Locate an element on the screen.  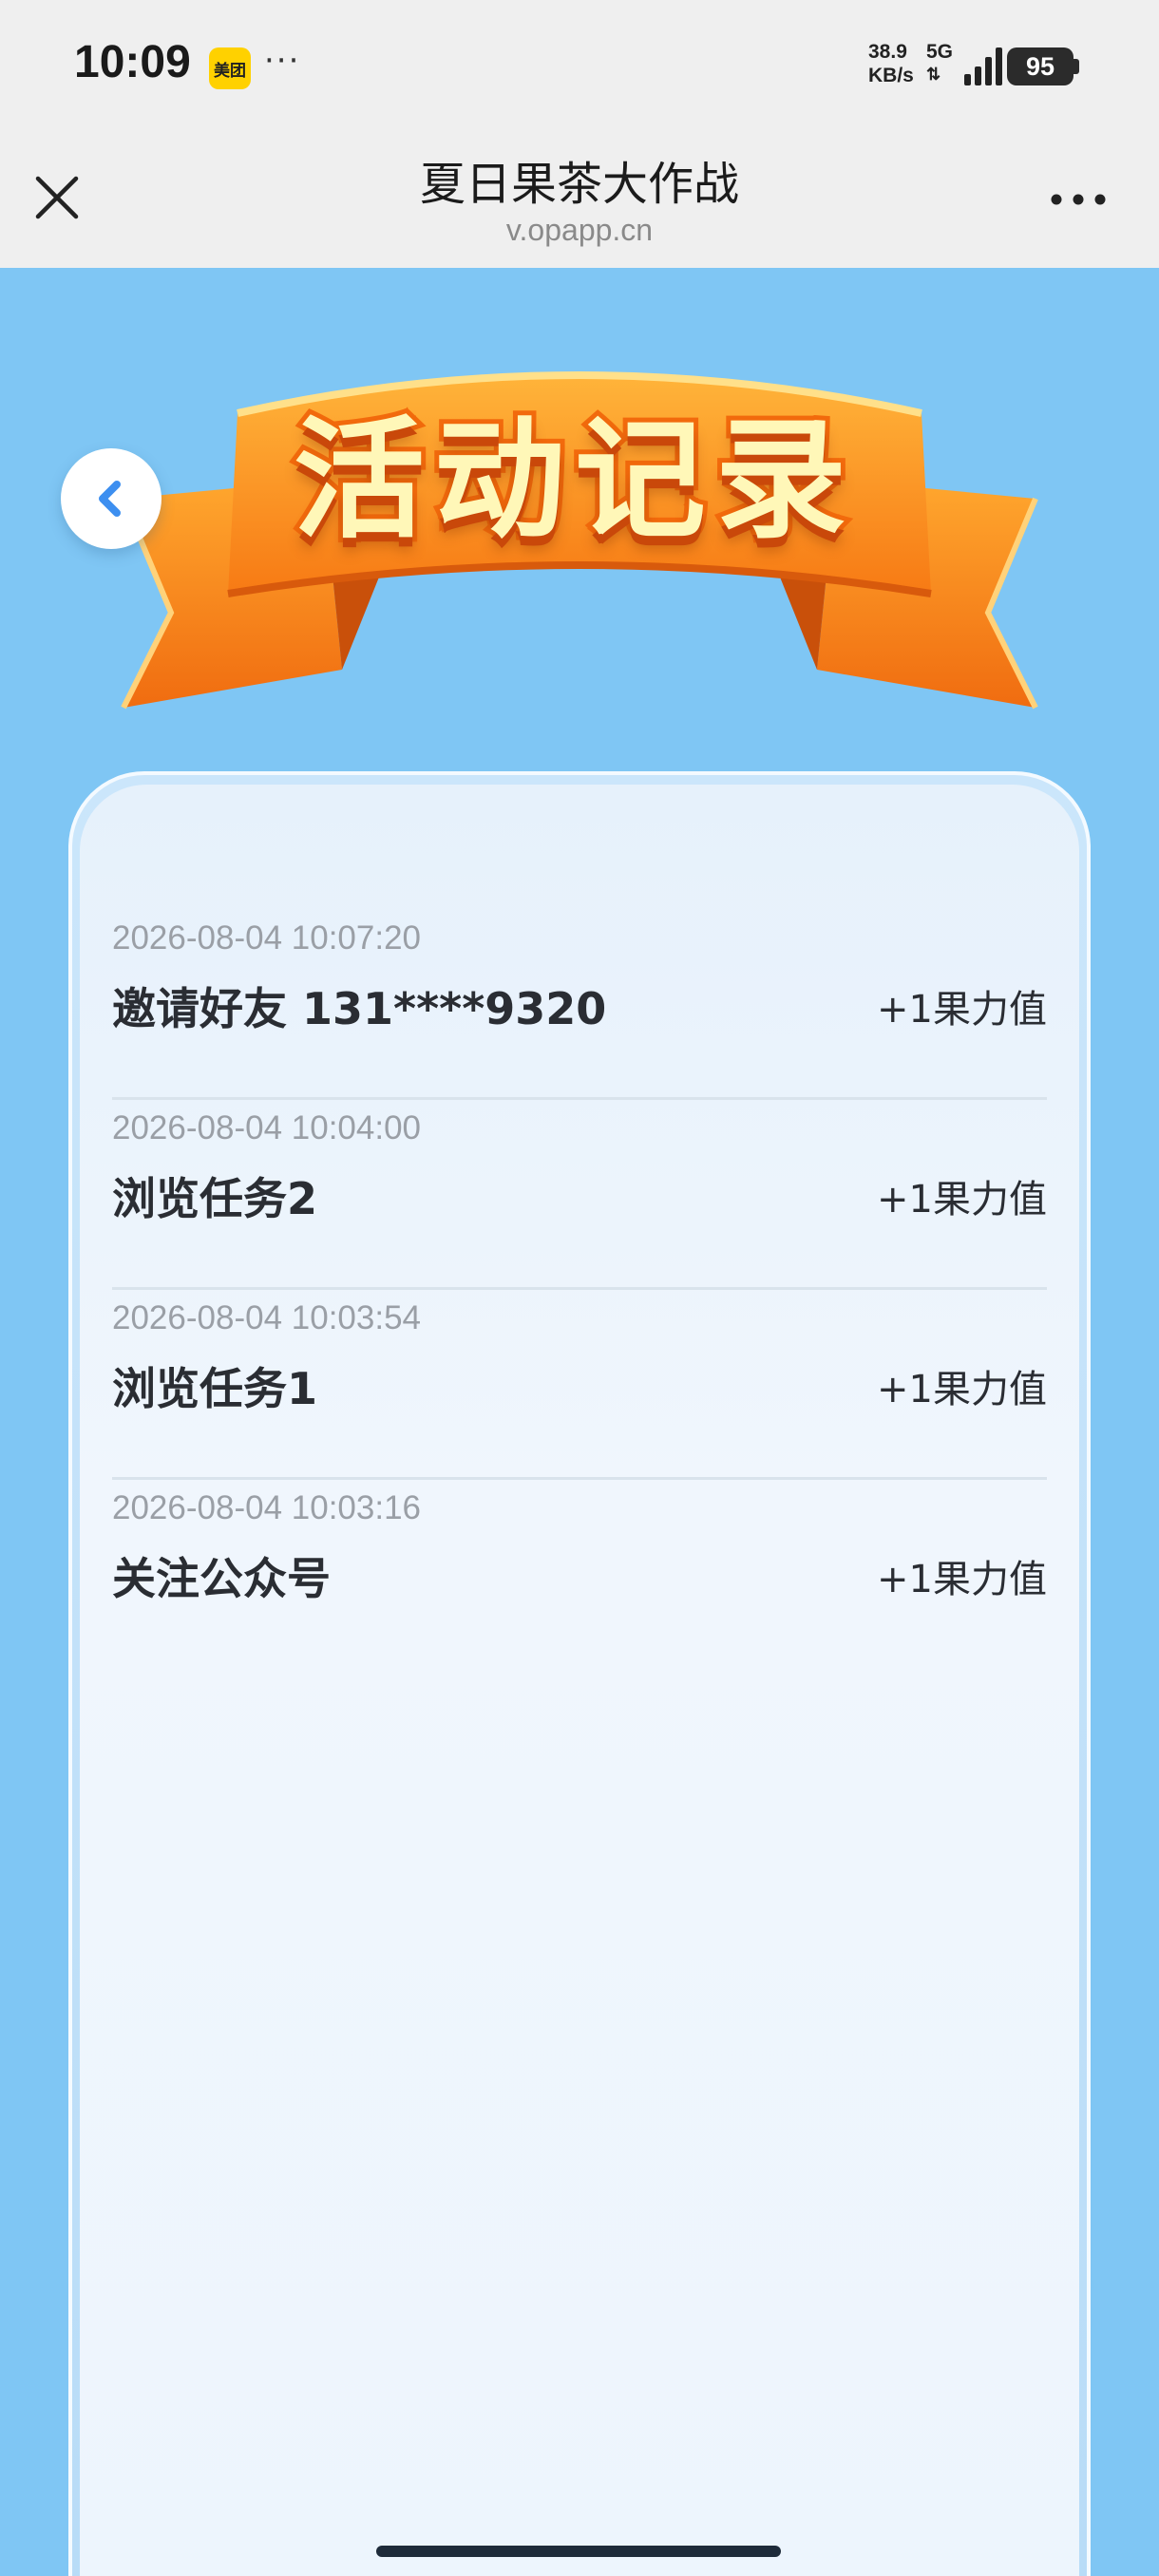
network-speed-value: 38.9 is located at coordinates (887, 52).